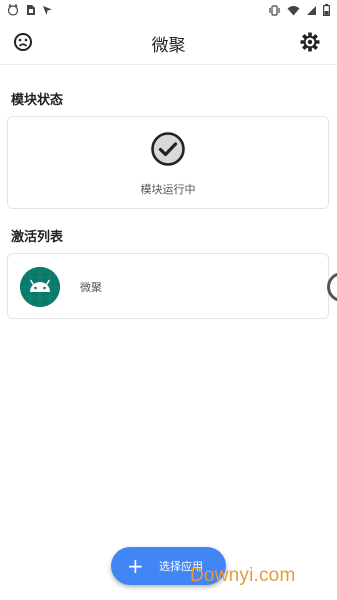  Describe the element at coordinates (37, 100) in the screenshot. I see `module-status-title: 模块状态` at that location.